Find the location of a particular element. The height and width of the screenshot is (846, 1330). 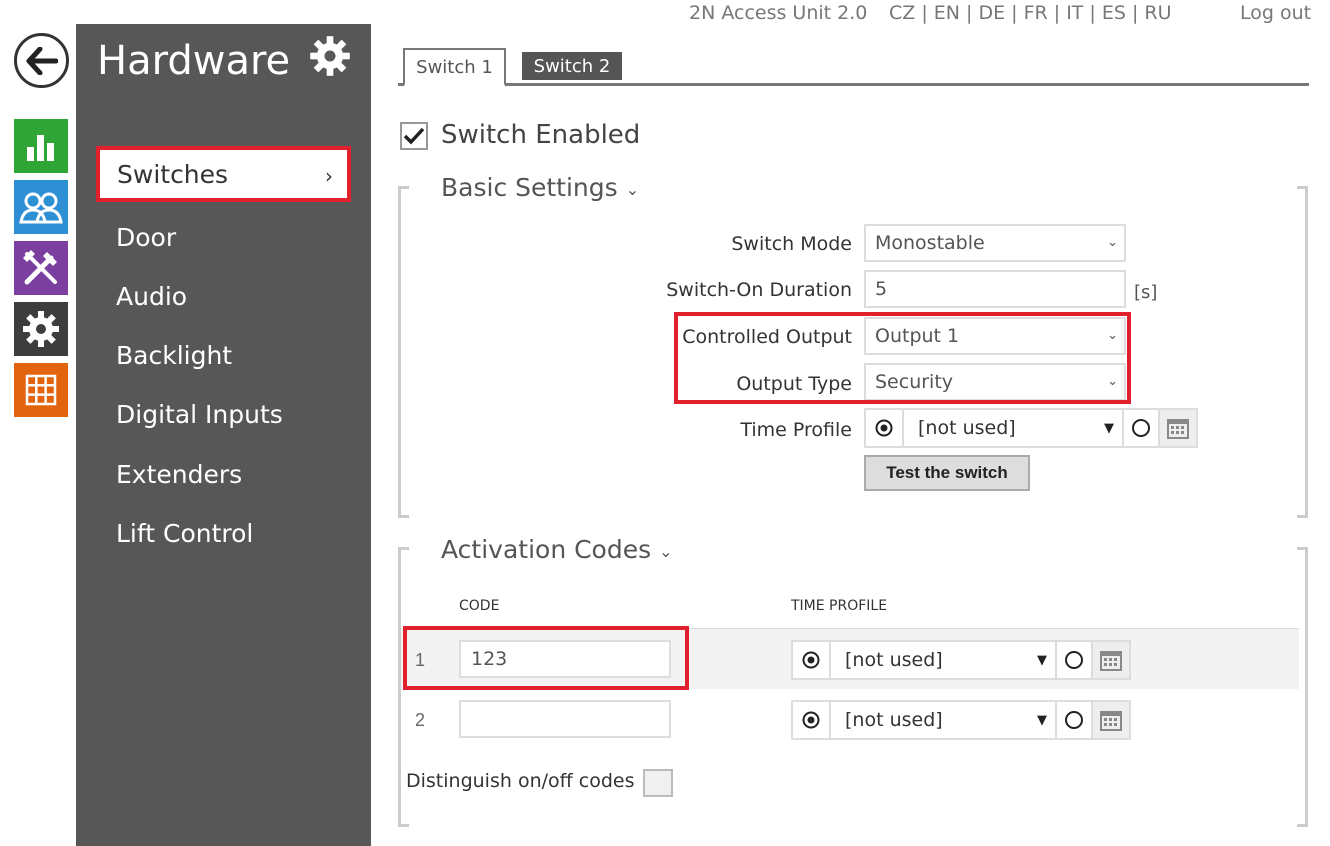

product-name: 2N Access Unit 2.0 is located at coordinates (778, 13).